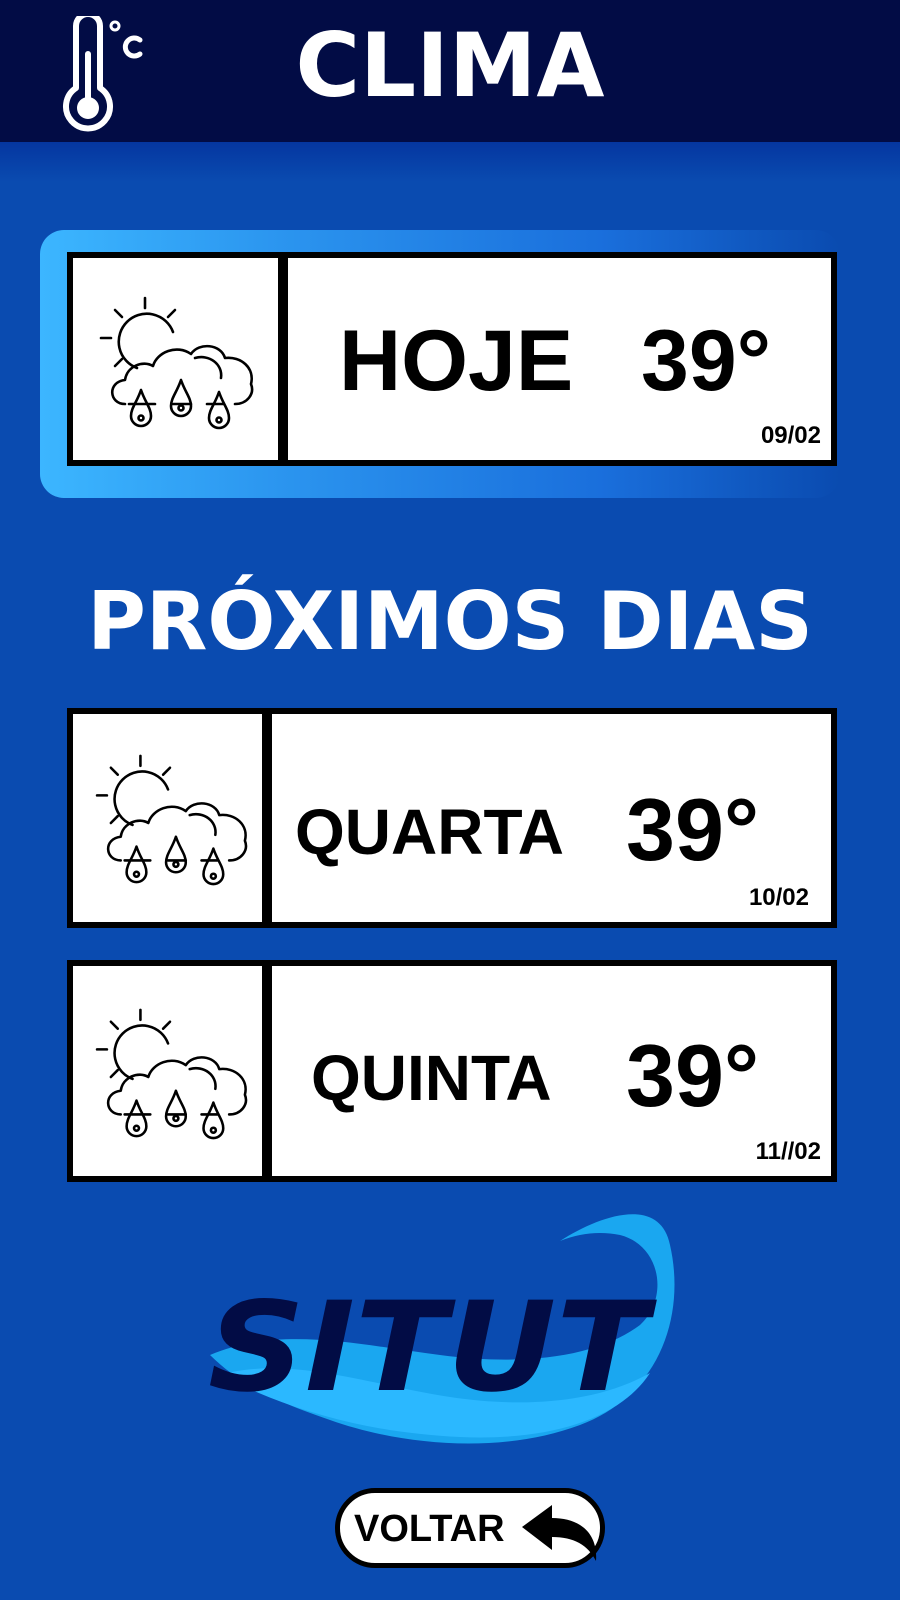 This screenshot has height=1600, width=900. Describe the element at coordinates (432, 1348) in the screenshot. I see `logo-text: SITUT` at that location.